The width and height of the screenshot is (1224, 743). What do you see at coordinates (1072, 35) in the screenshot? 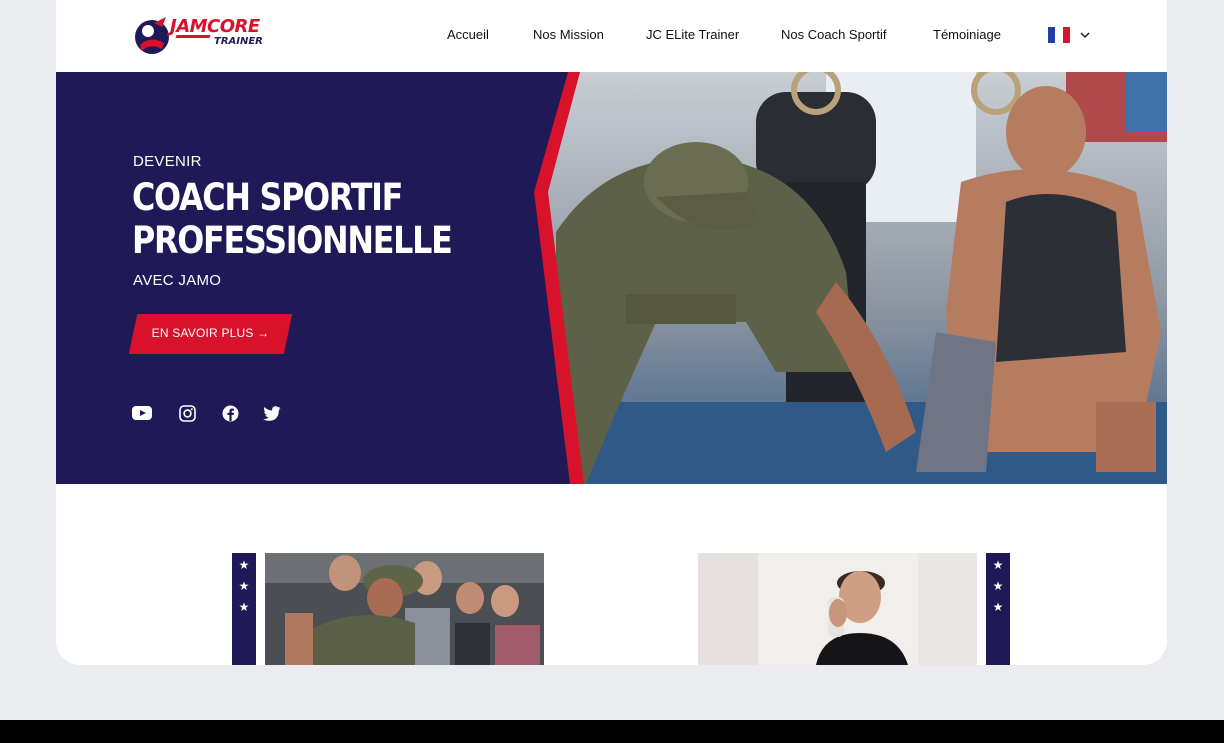
I see `language-selector` at bounding box center [1072, 35].